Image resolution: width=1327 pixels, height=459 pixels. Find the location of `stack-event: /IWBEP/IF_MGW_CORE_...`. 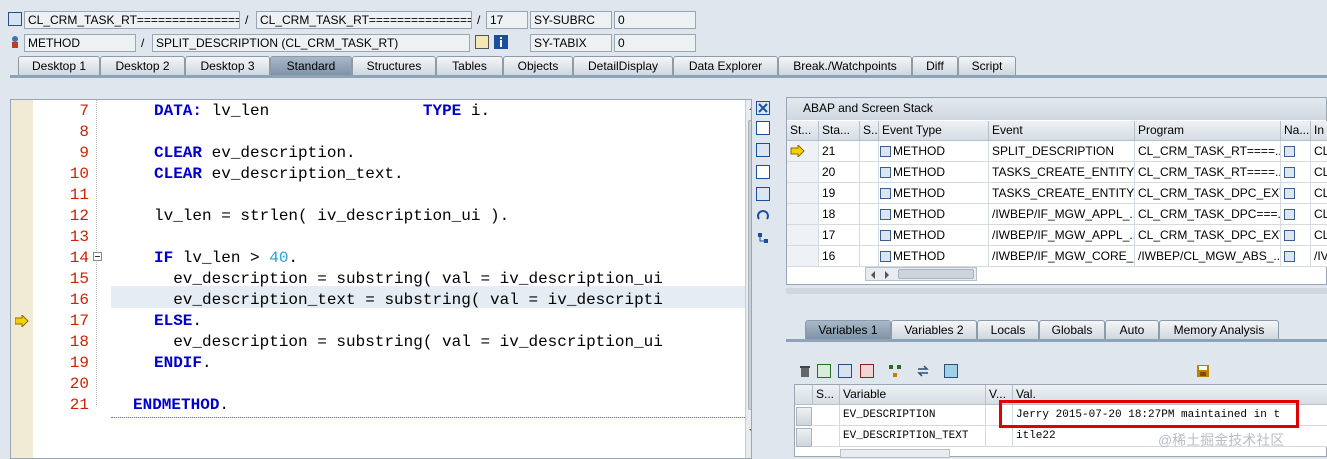

stack-event: /IWBEP/IF_MGW_CORE_... is located at coordinates (1062, 256).